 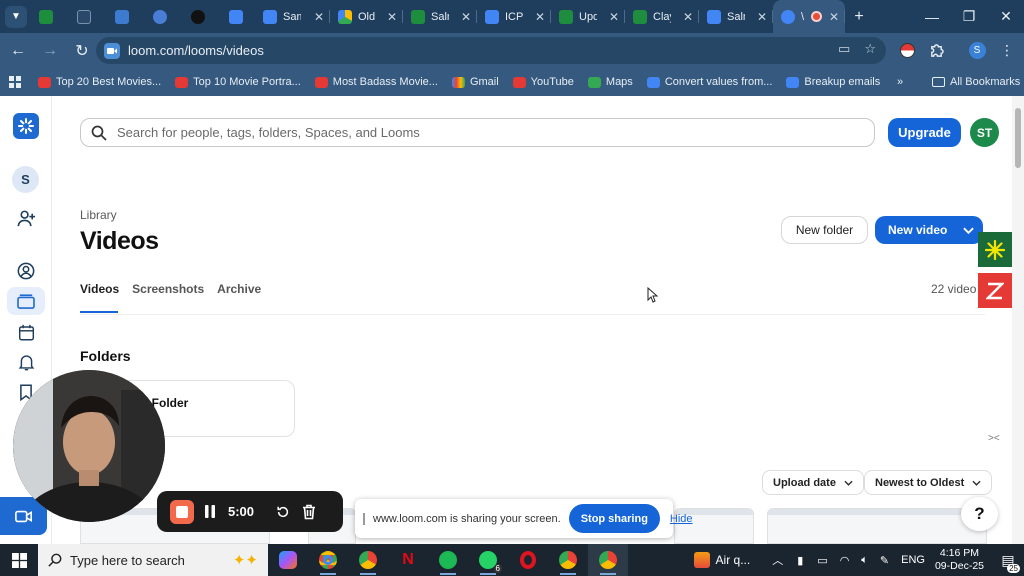 I want to click on loom-logo-icon, so click(x=26, y=126).